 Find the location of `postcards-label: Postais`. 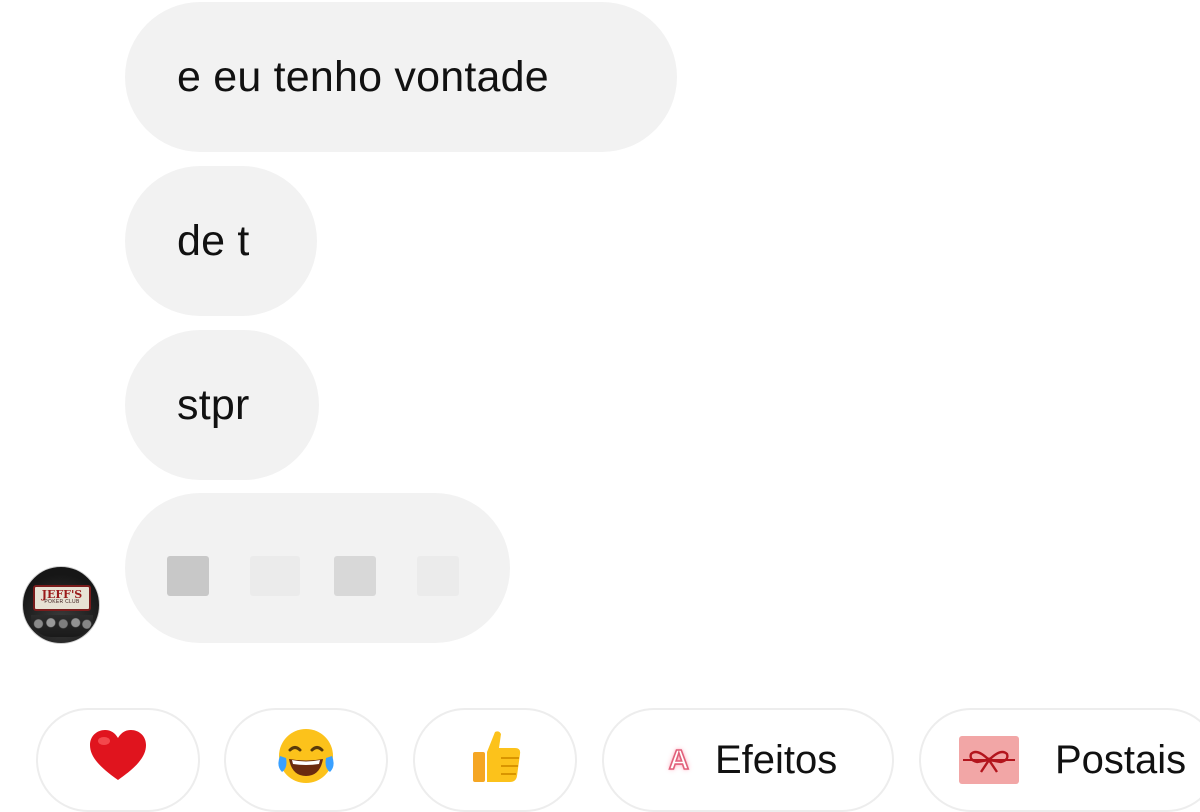

postcards-label: Postais is located at coordinates (1121, 759).